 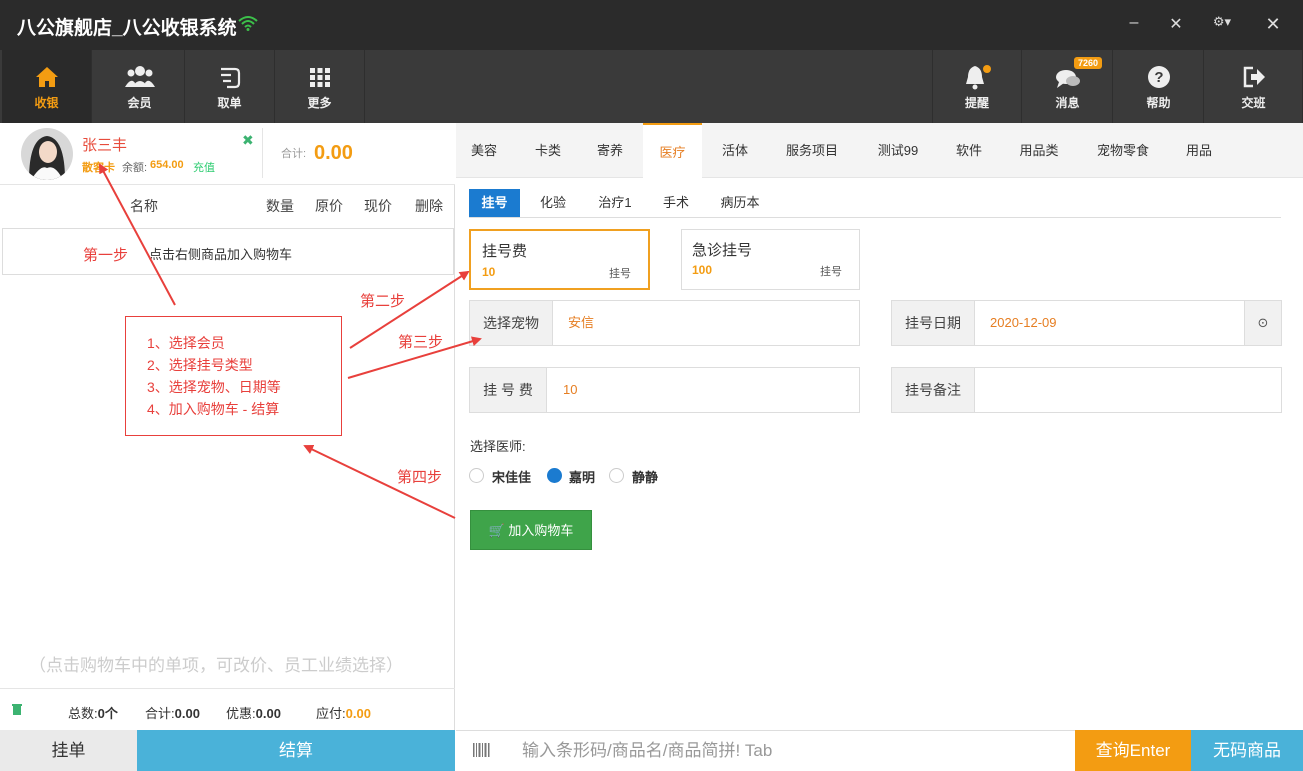 What do you see at coordinates (581, 322) in the screenshot?
I see `pet-value: 安信` at bounding box center [581, 322].